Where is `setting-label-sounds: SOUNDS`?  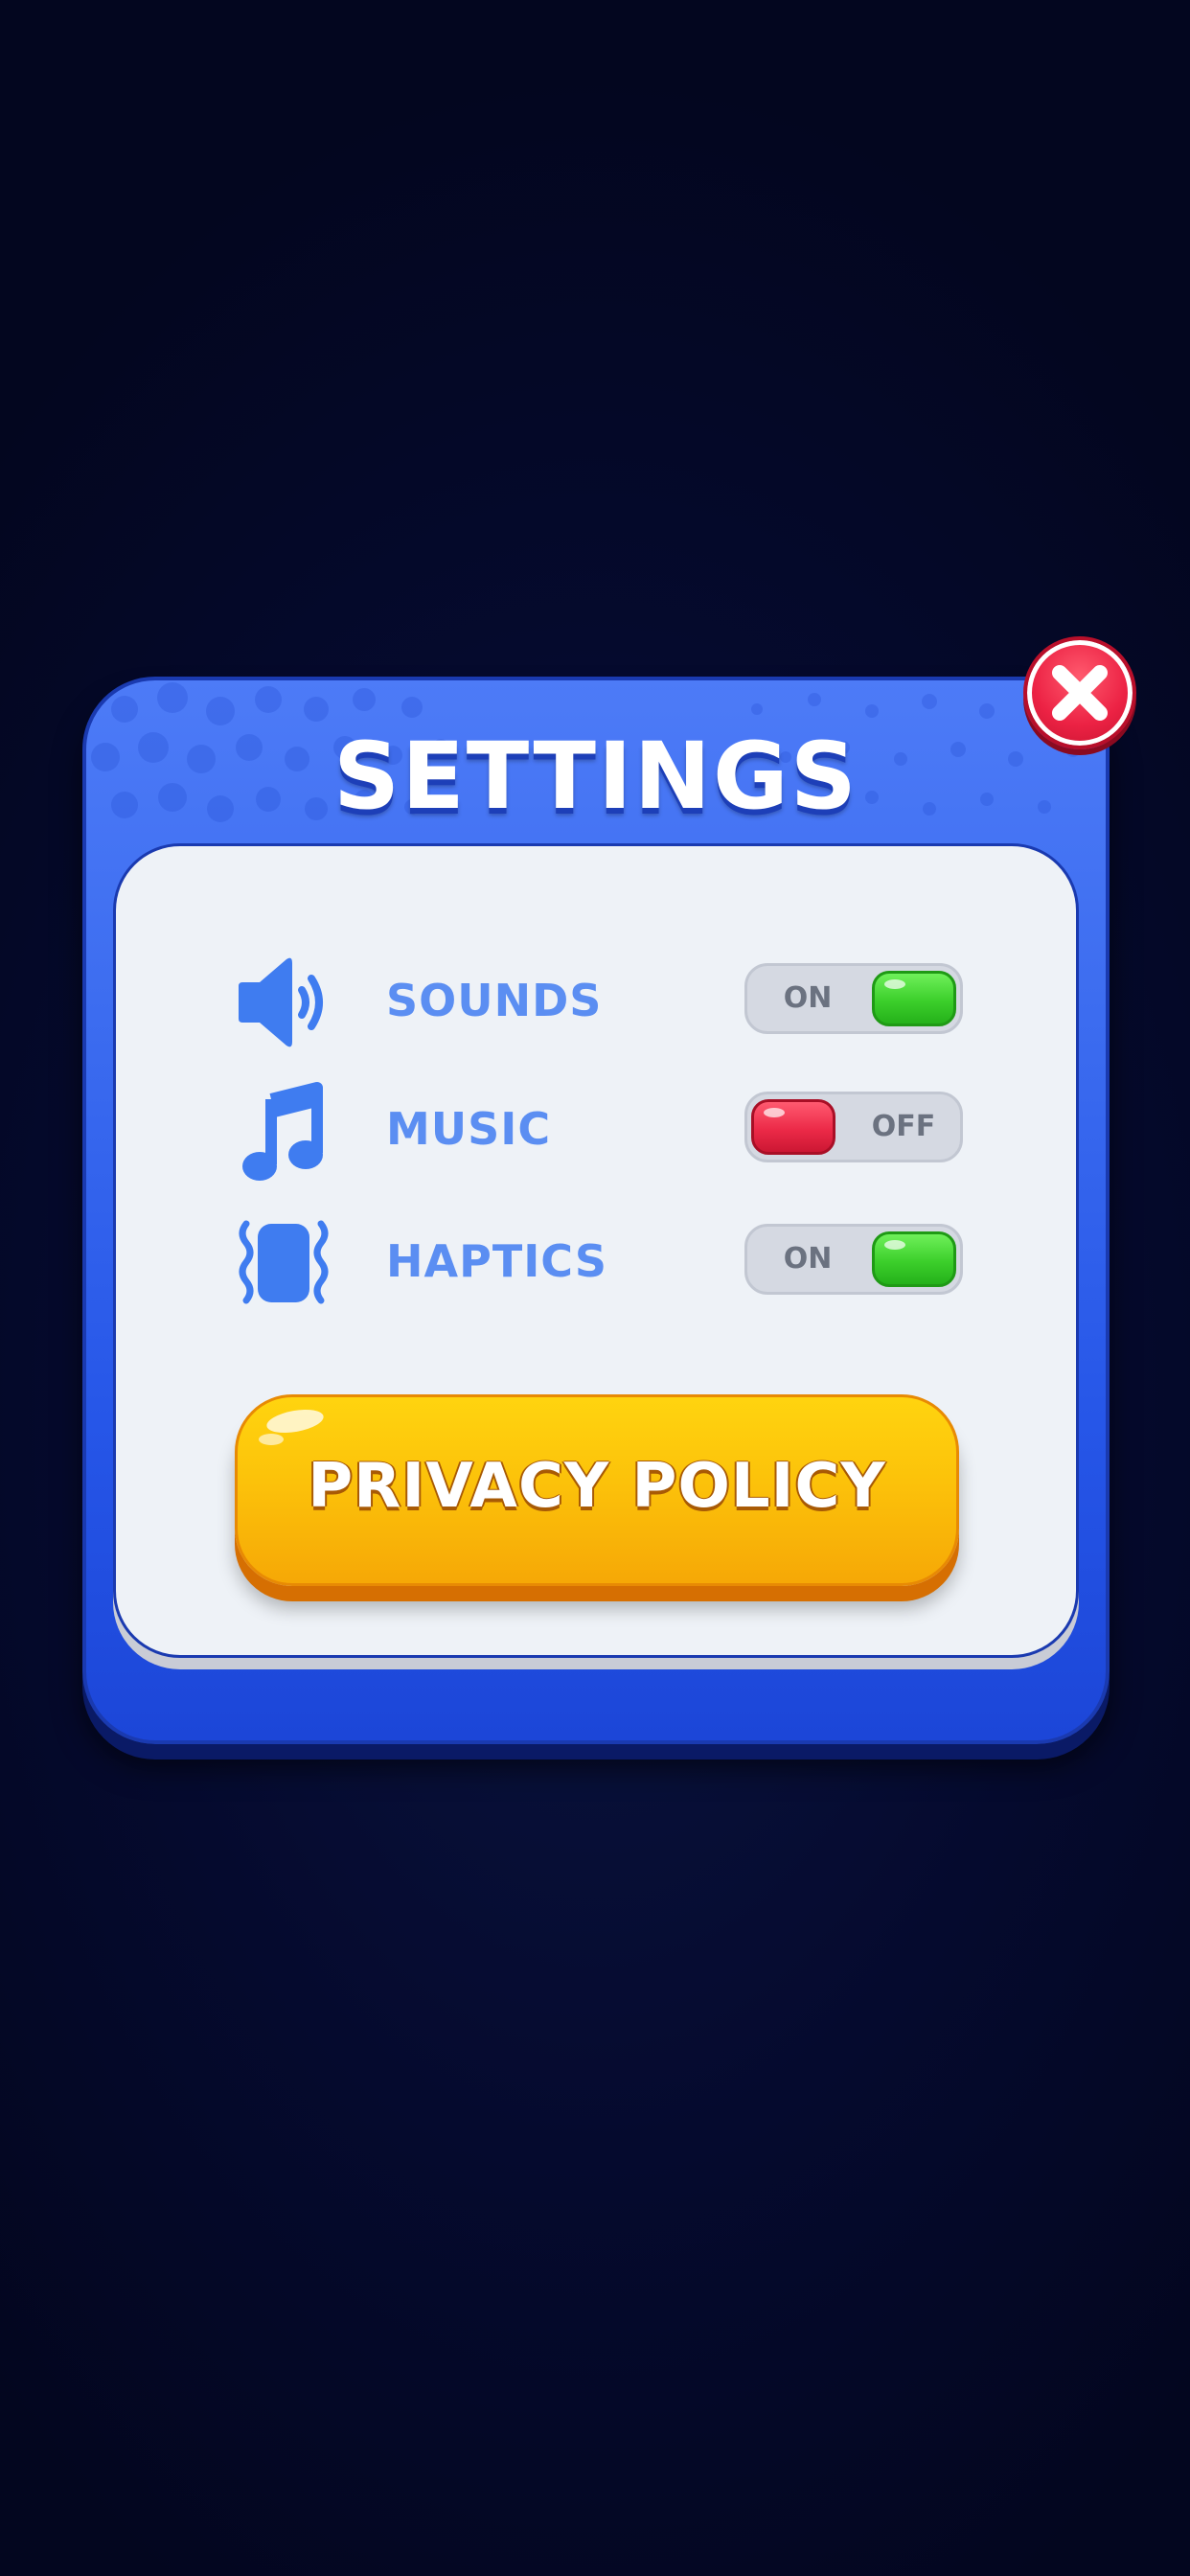
setting-label-sounds: SOUNDS is located at coordinates (495, 1000).